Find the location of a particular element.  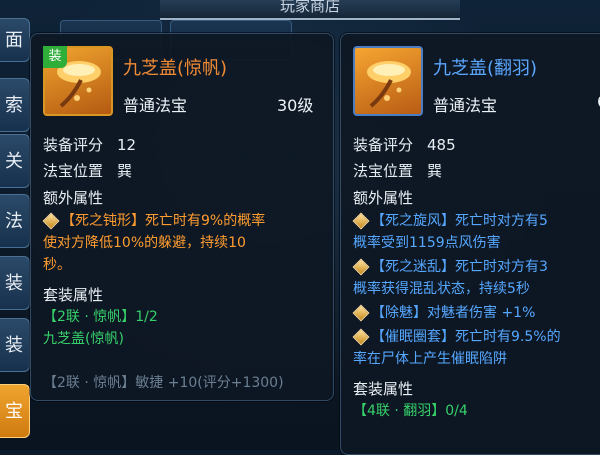

set-line: 【4联 · 翻羽】0/4 is located at coordinates (410, 411).